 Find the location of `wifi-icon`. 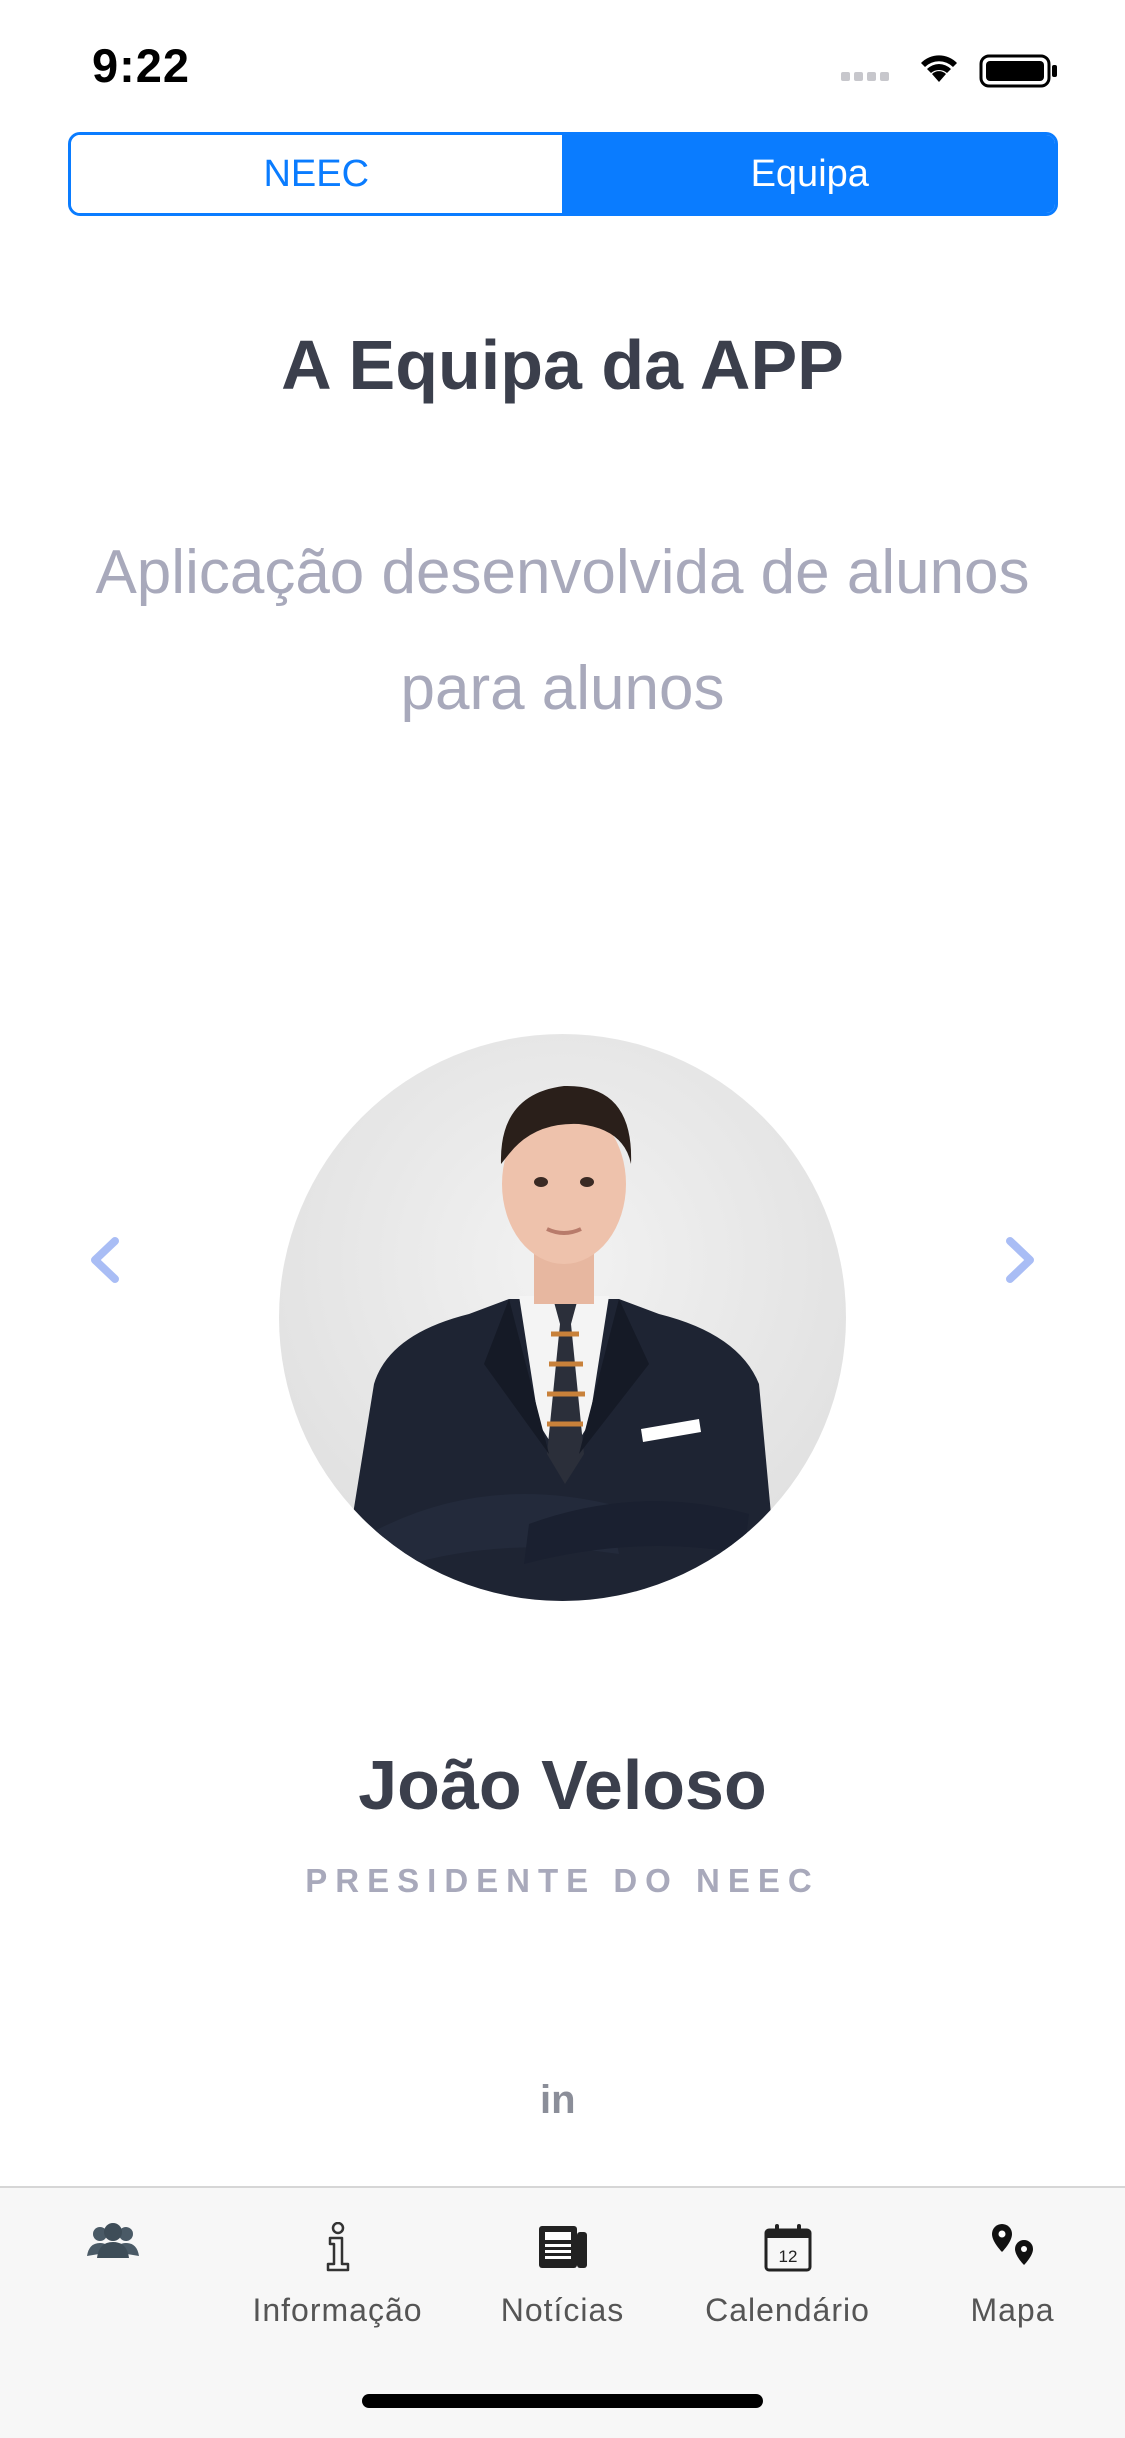

wifi-icon is located at coordinates (939, 68).